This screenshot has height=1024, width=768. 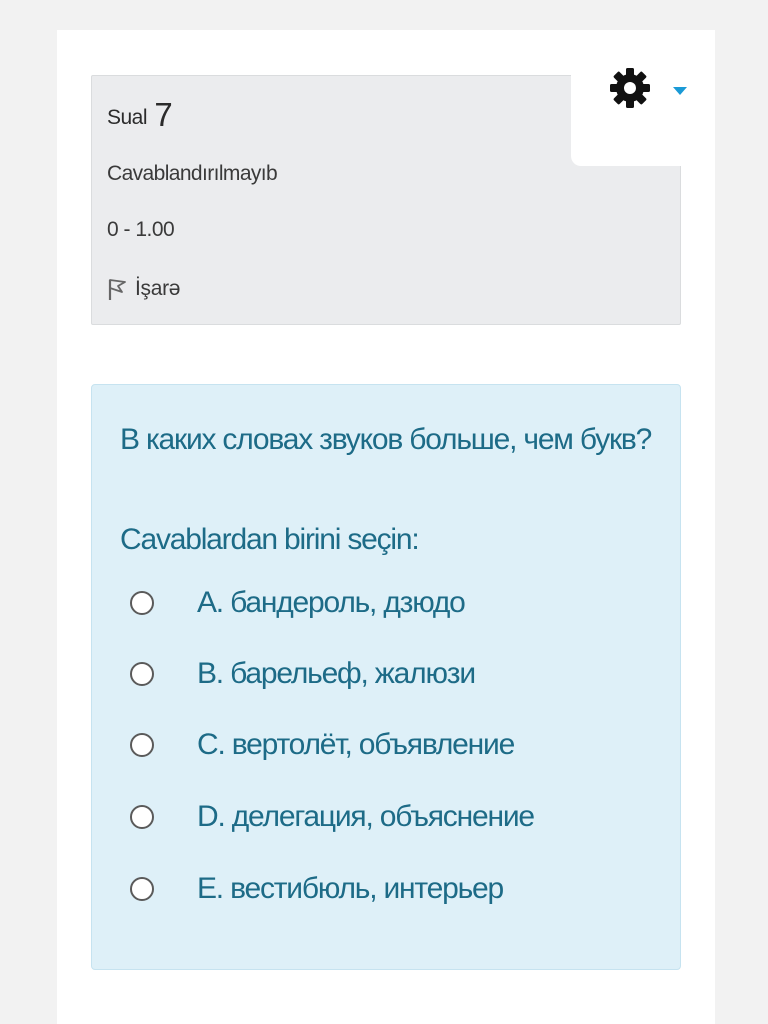 I want to click on question-number-value: 7, so click(x=163, y=114).